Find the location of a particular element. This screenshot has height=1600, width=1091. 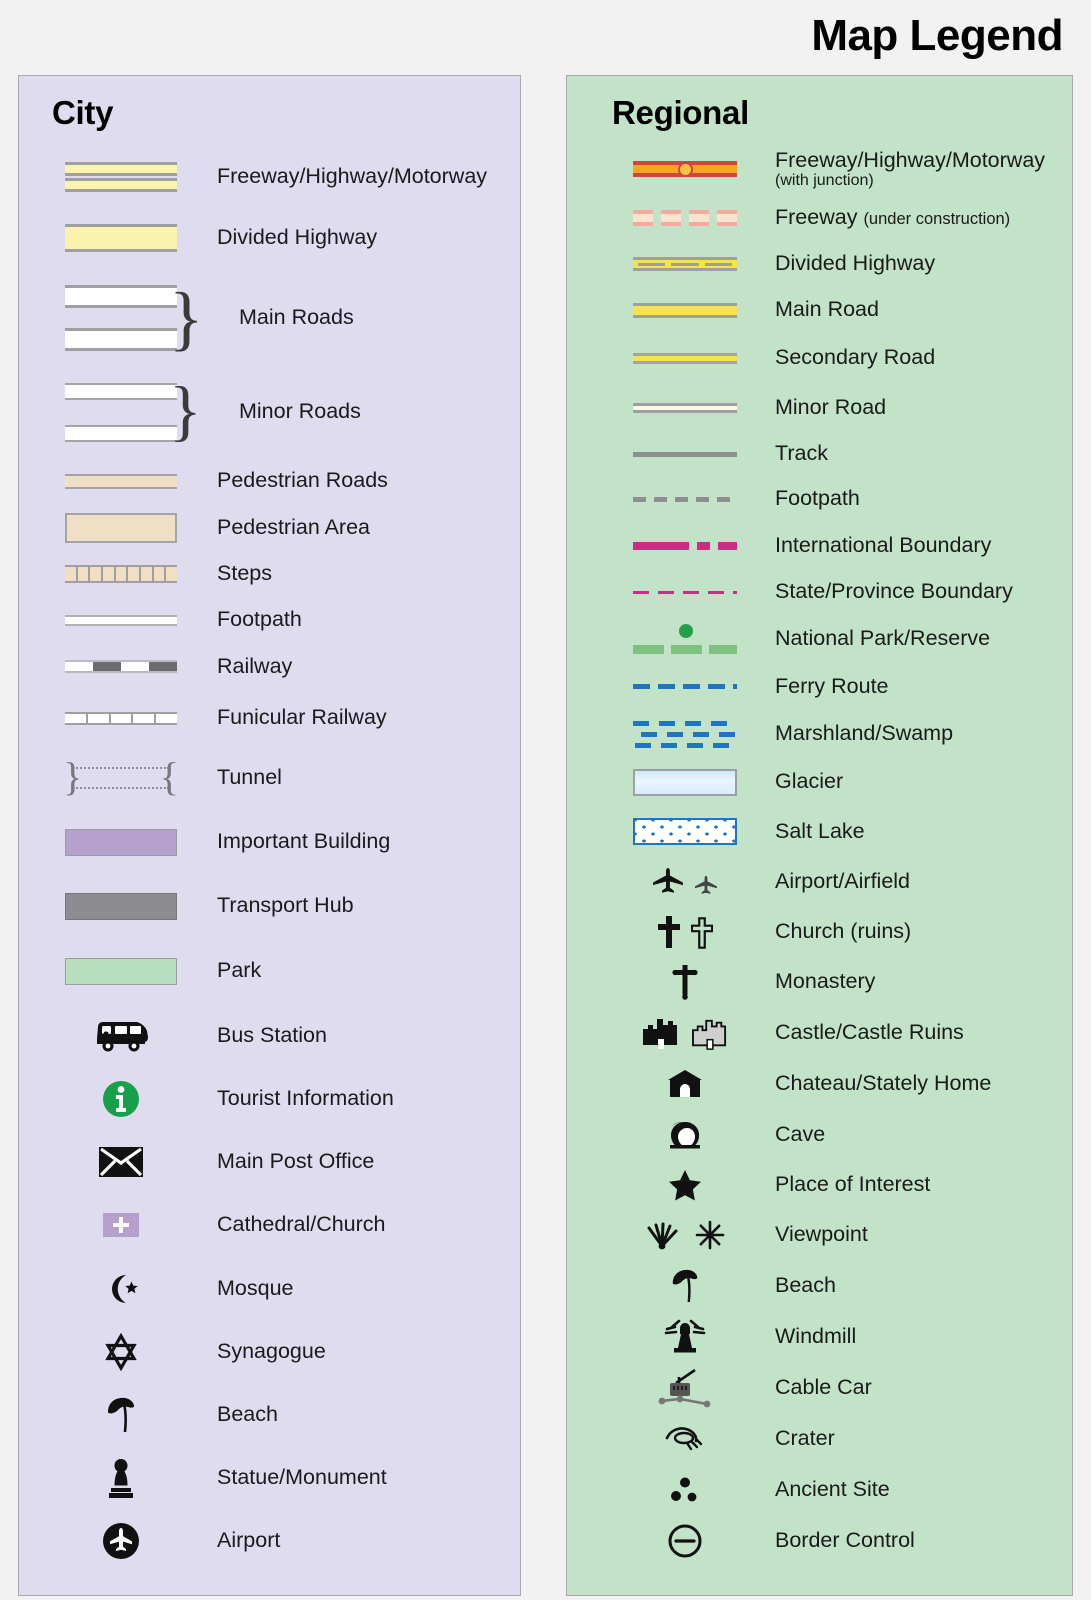

legend-label: Freeway/Highway/Motorway is located at coordinates (352, 176).